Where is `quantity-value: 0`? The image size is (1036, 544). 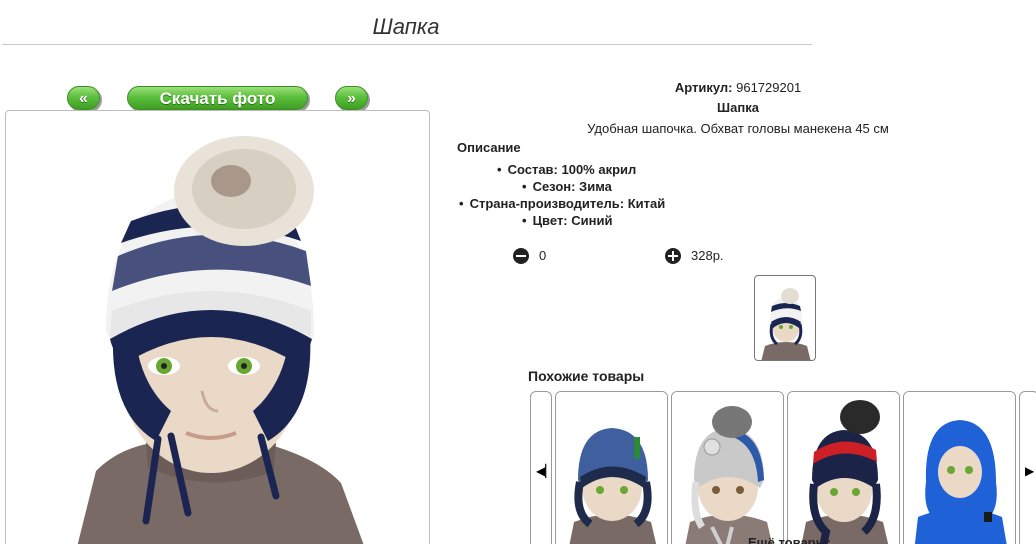 quantity-value: 0 is located at coordinates (543, 255).